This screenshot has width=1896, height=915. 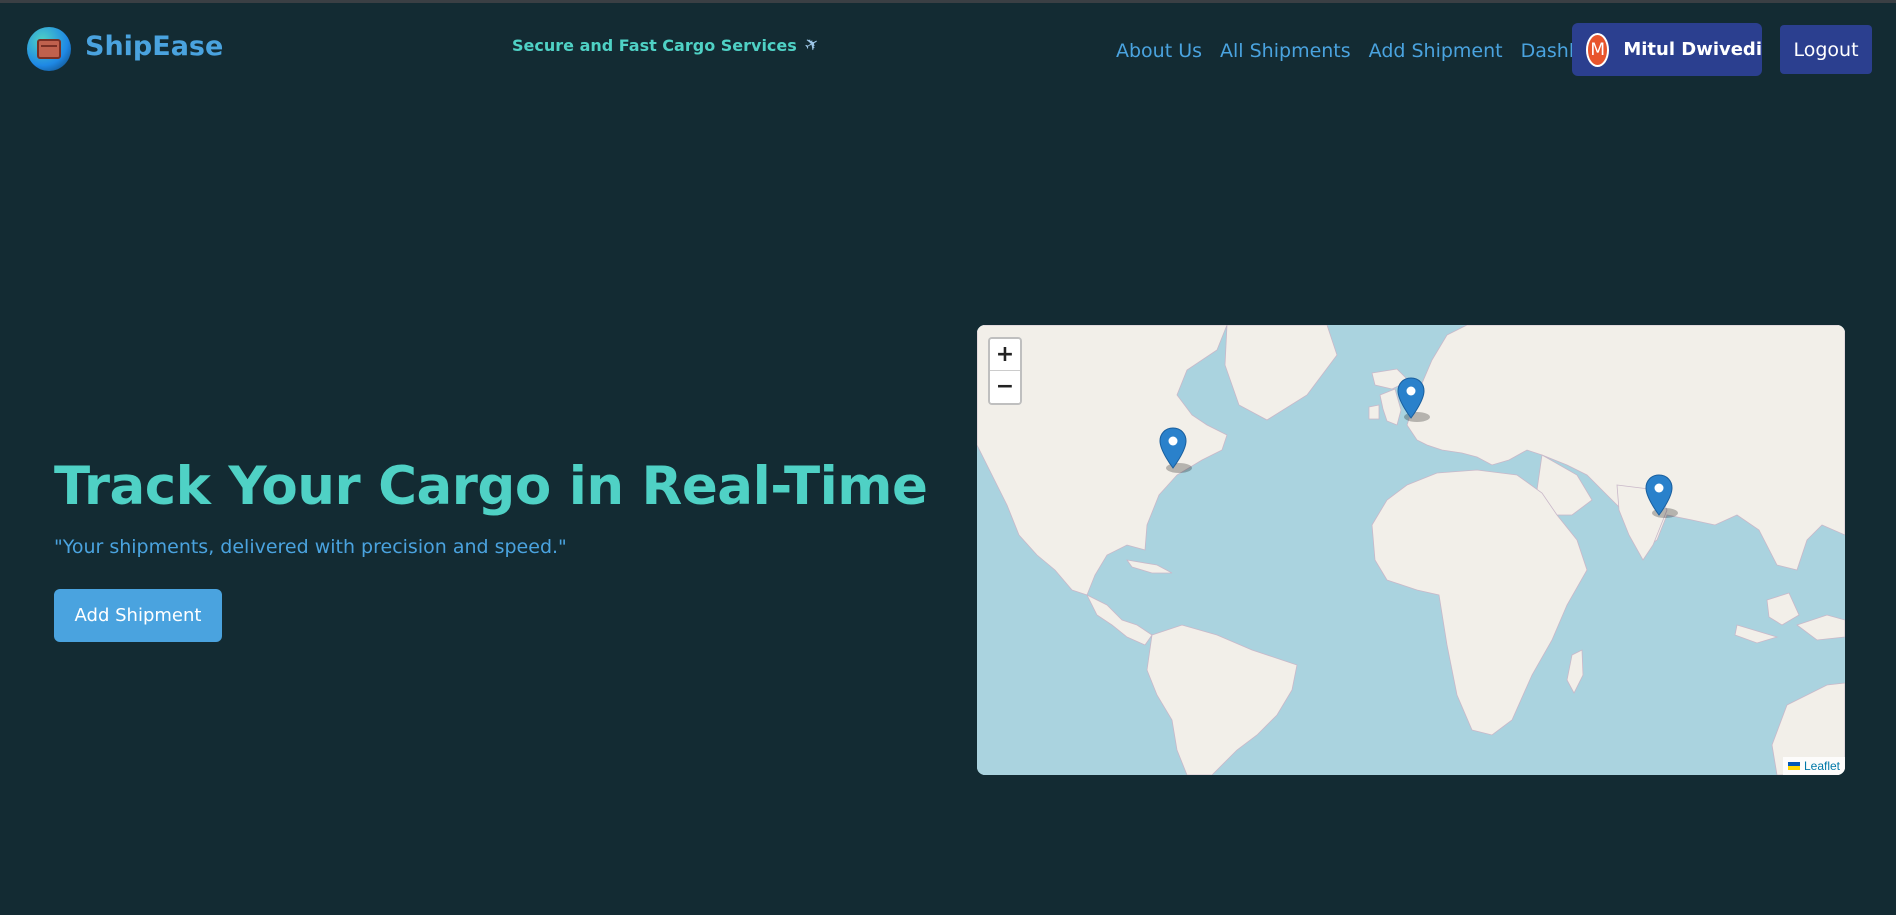 I want to click on map-marker-new-york-icon, so click(x=1173, y=448).